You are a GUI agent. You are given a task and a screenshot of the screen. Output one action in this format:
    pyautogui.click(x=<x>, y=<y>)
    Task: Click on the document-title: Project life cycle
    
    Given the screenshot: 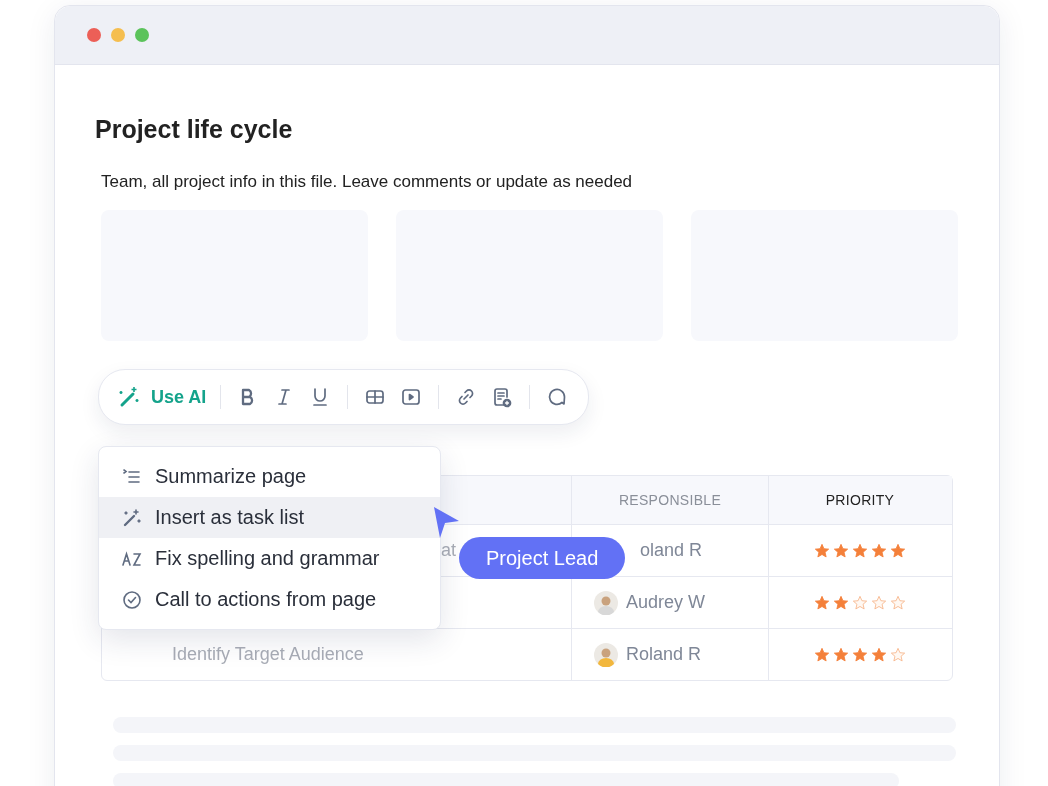 What is the action you would take?
    pyautogui.click(x=194, y=129)
    